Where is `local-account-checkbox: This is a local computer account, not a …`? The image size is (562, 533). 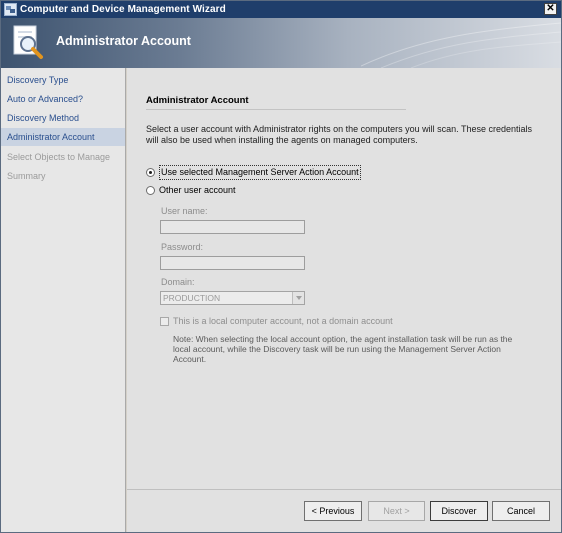
local-account-checkbox: This is a local computer account, not a … is located at coordinates (276, 321).